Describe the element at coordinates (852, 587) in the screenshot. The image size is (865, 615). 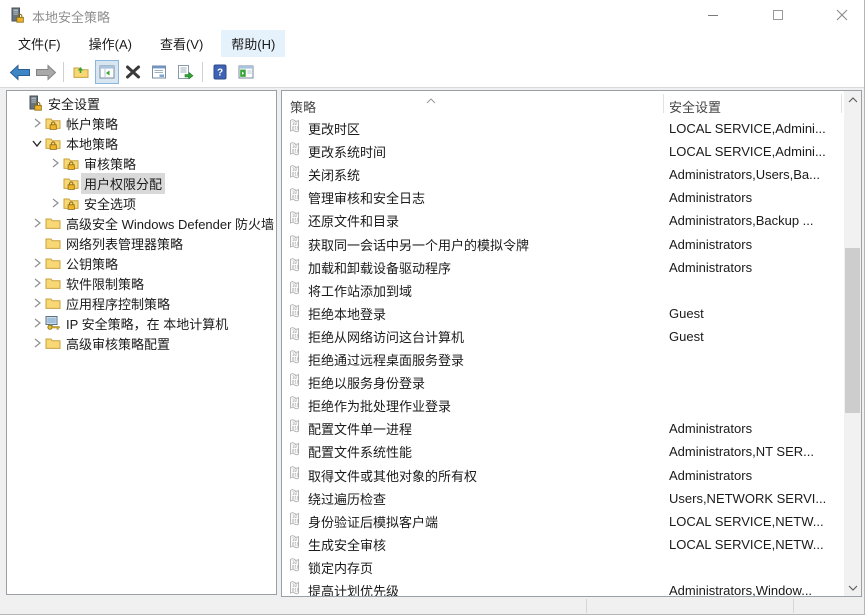
I see `scroll-down-icon` at that location.